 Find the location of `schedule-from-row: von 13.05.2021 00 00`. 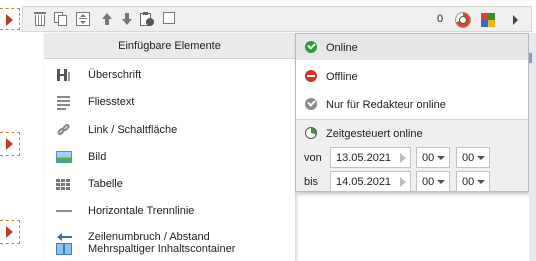

schedule-from-row: von 13.05.2021 00 00 is located at coordinates (412, 158).